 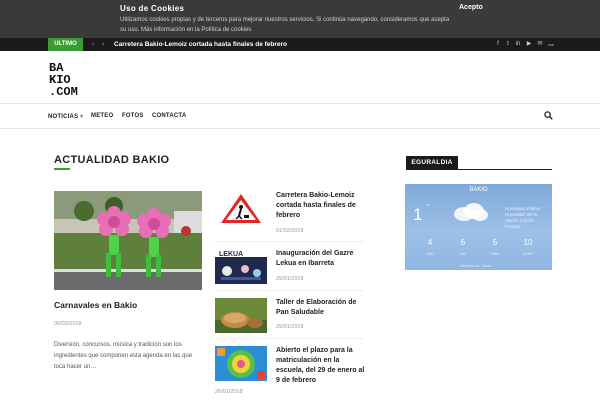 I want to click on rss-icon: rss, so click(x=551, y=44).